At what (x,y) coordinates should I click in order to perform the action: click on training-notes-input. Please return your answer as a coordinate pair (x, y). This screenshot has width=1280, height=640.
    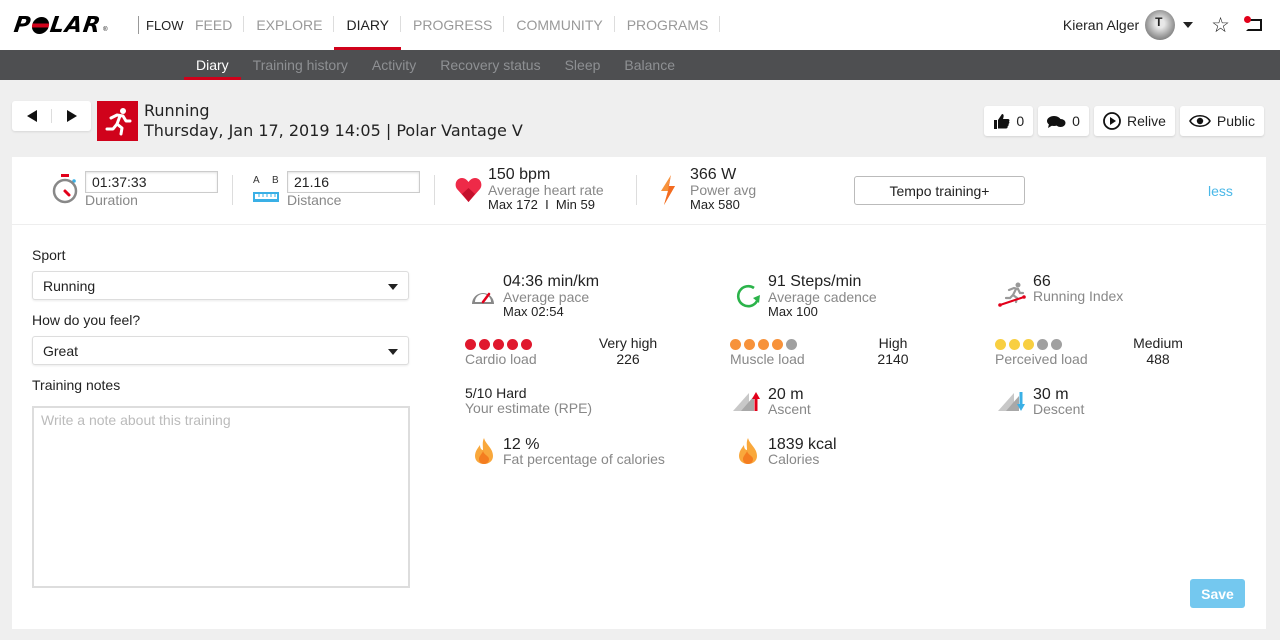
    Looking at the image, I should click on (221, 497).